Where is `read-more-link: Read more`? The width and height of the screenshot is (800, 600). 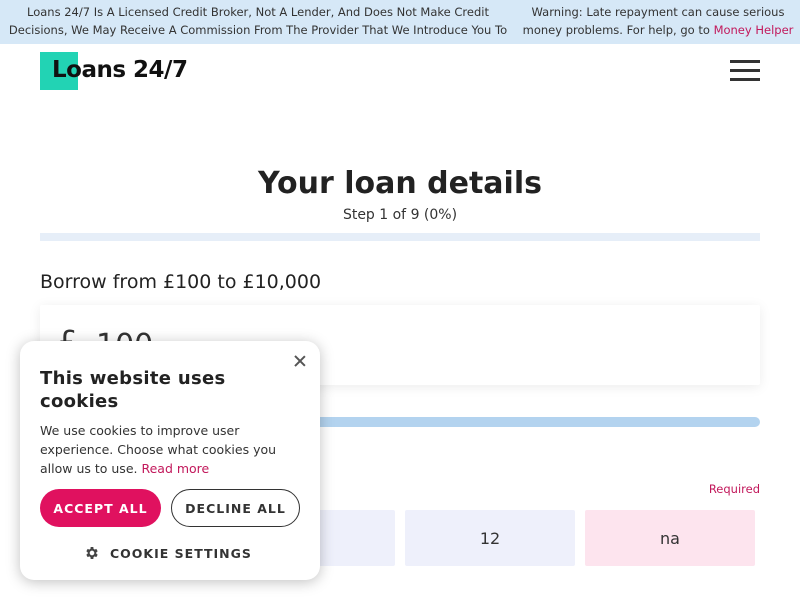 read-more-link: Read more is located at coordinates (175, 468).